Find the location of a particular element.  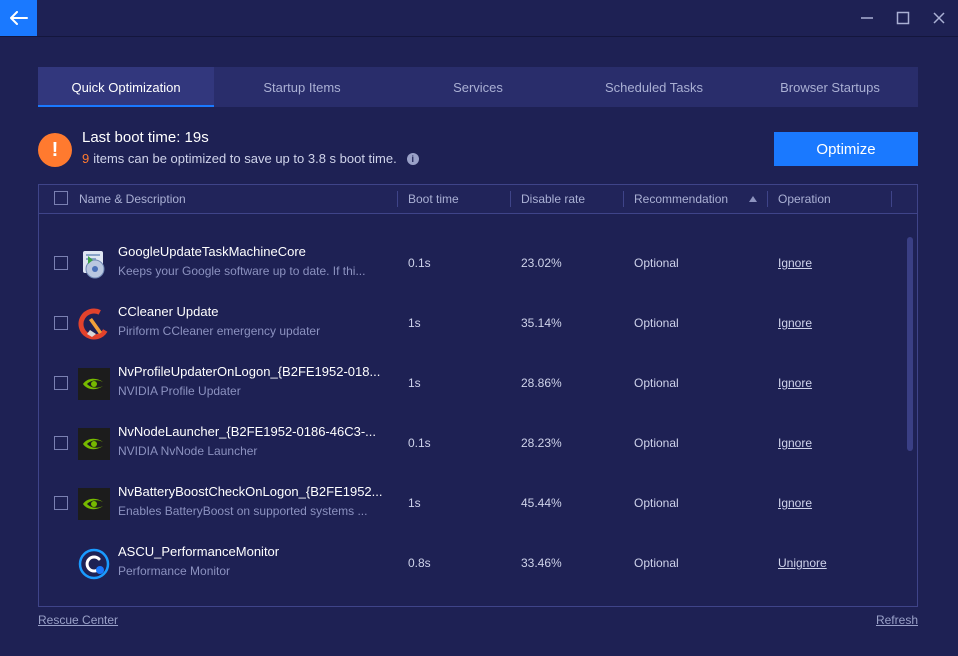

maximize-button is located at coordinates (903, 18).